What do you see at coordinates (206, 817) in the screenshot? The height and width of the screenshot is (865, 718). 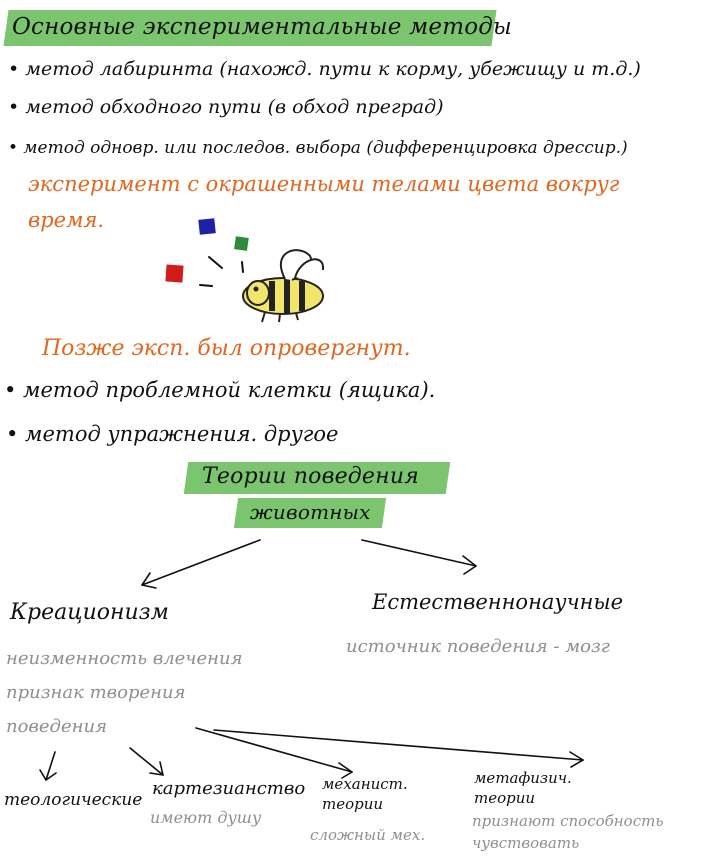 I see `subtheory-cartesian-desc: имеют душу` at bounding box center [206, 817].